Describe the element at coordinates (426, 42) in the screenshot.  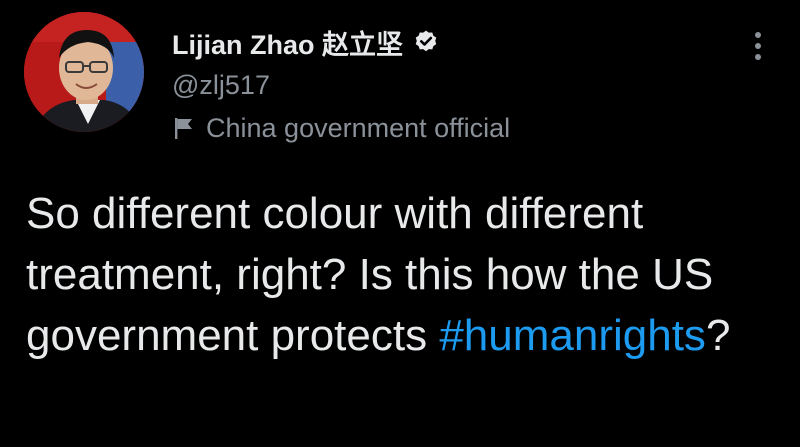
I see `verified-badge-icon` at that location.